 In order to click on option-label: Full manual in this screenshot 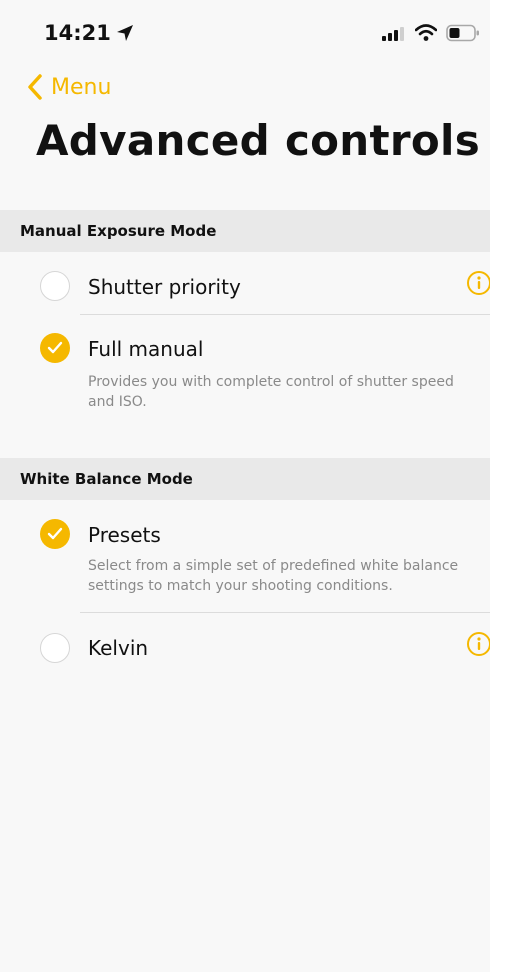, I will do `click(146, 349)`.